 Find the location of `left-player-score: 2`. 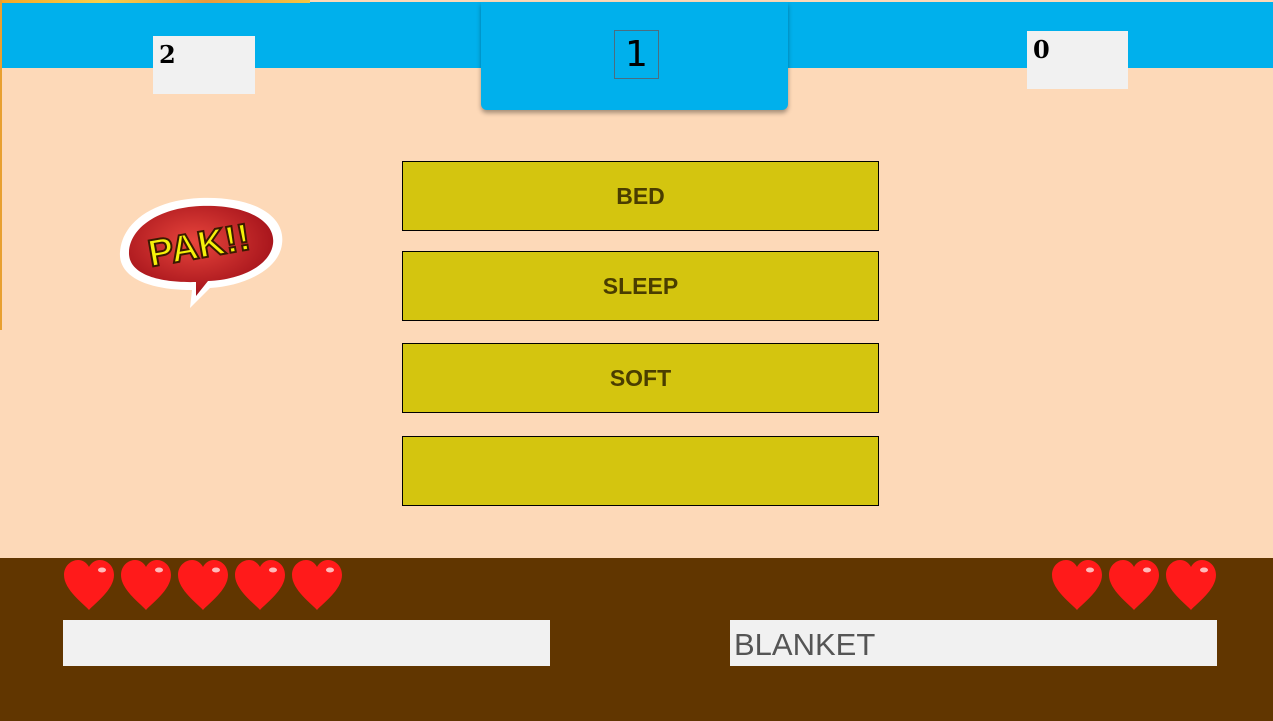

left-player-score: 2 is located at coordinates (204, 65).